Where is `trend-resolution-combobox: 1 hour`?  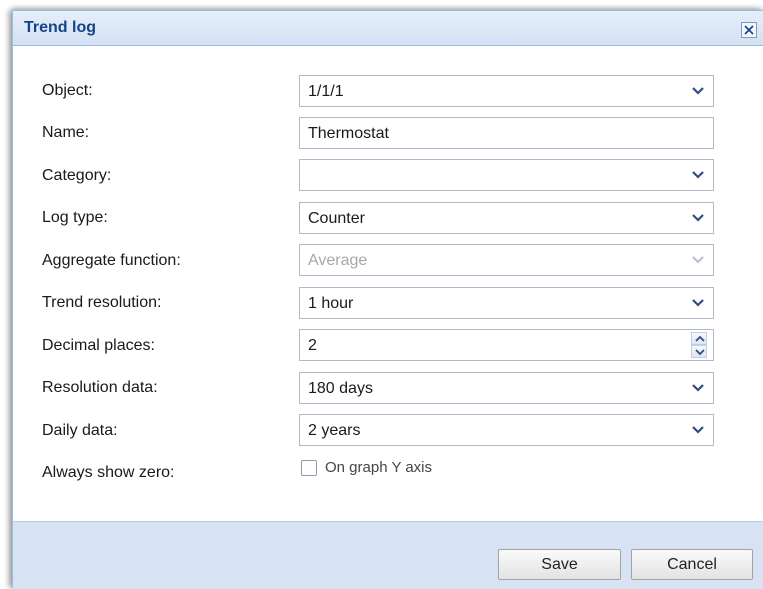
trend-resolution-combobox: 1 hour is located at coordinates (506, 303).